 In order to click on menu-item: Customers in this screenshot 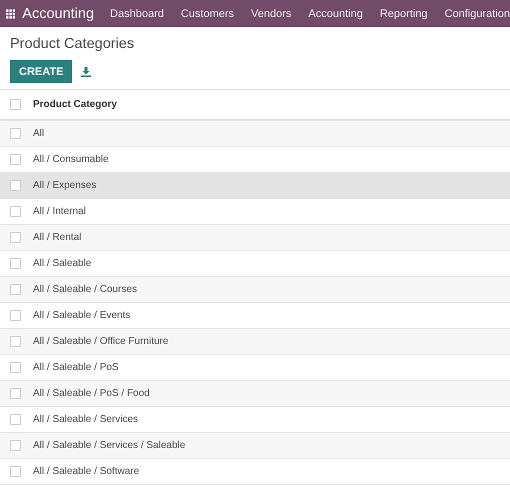, I will do `click(199, 14)`.